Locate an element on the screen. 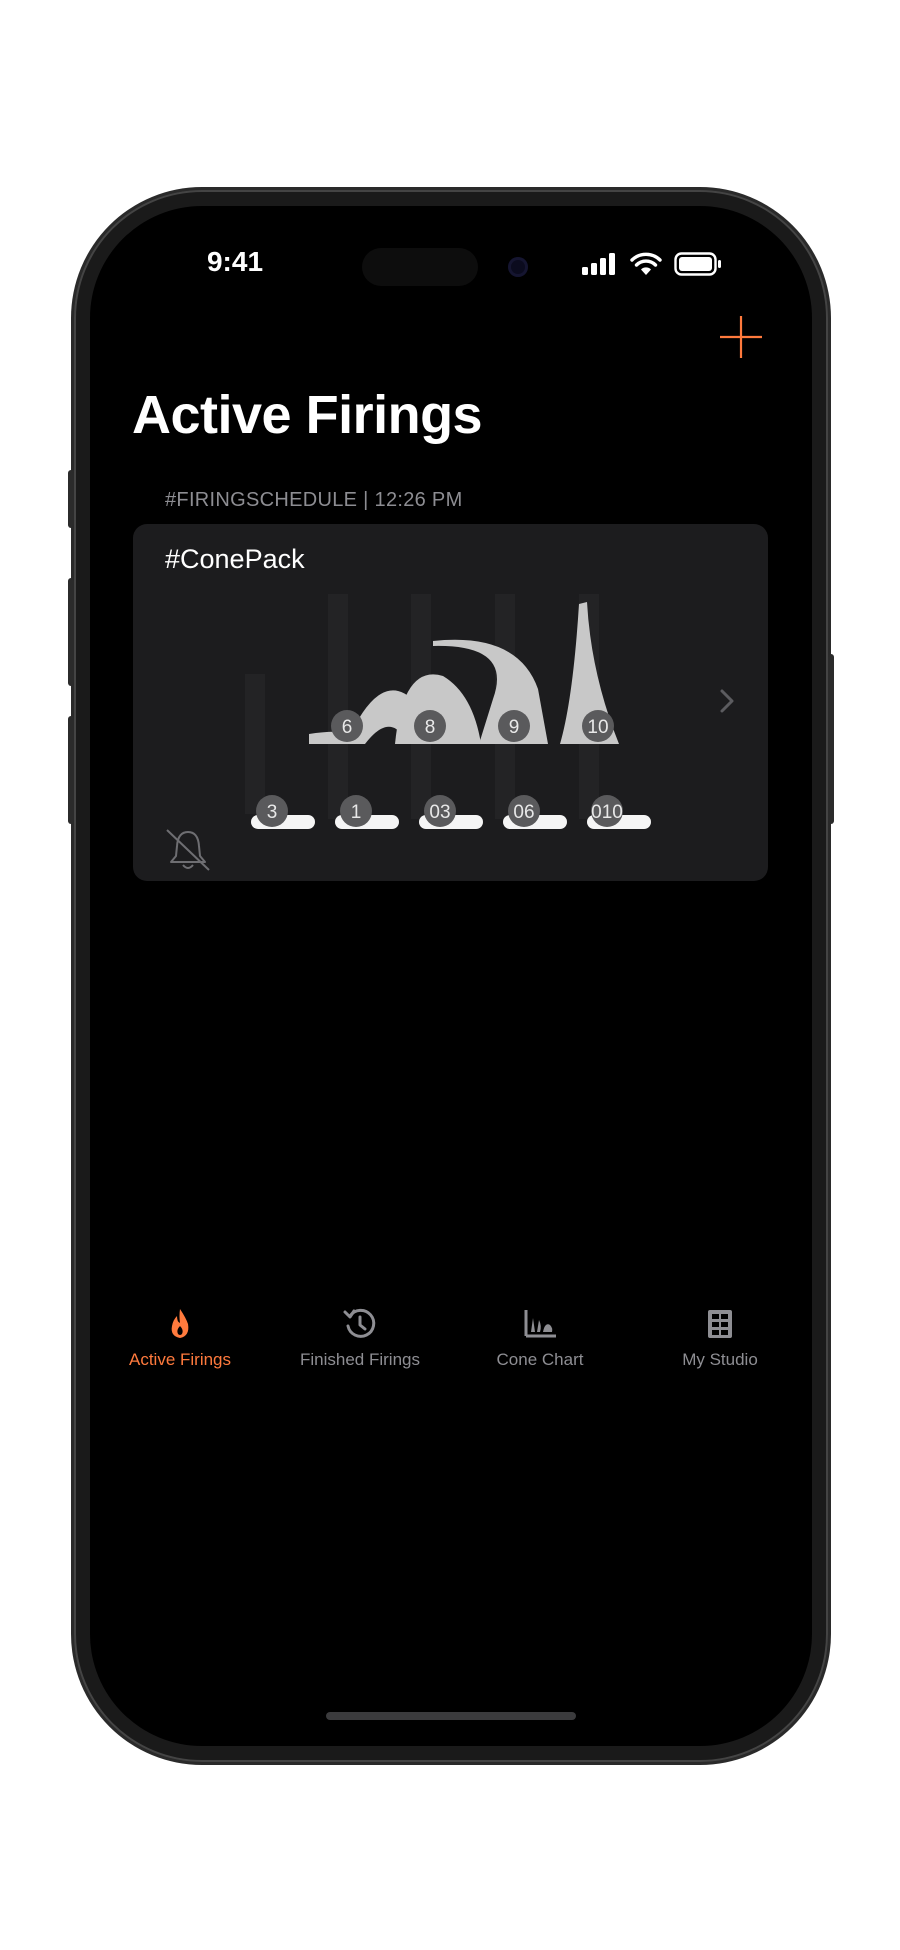  tab-label: My Studio is located at coordinates (720, 1359).